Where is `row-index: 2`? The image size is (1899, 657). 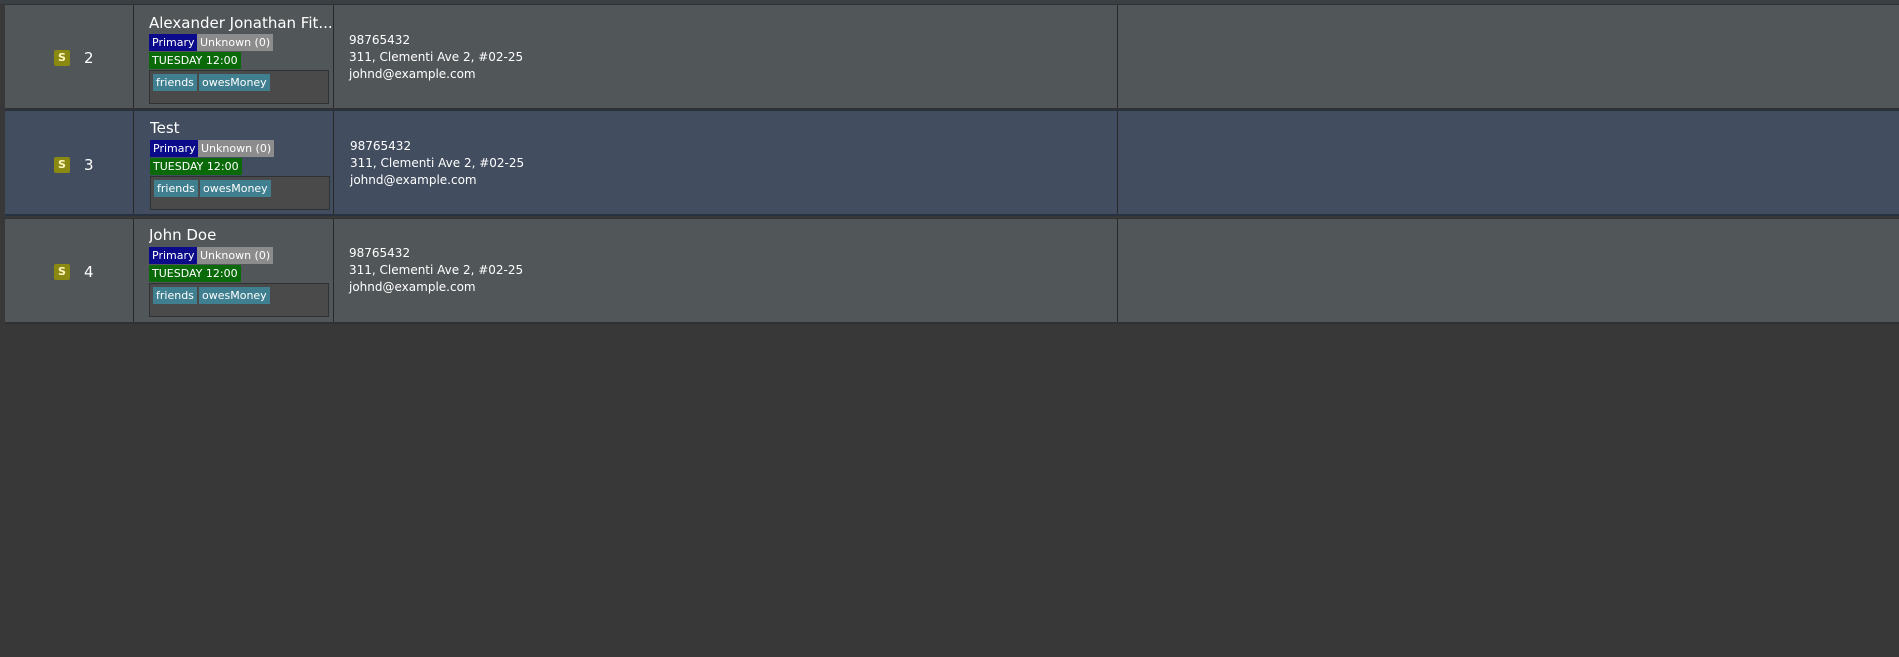 row-index: 2 is located at coordinates (89, 58).